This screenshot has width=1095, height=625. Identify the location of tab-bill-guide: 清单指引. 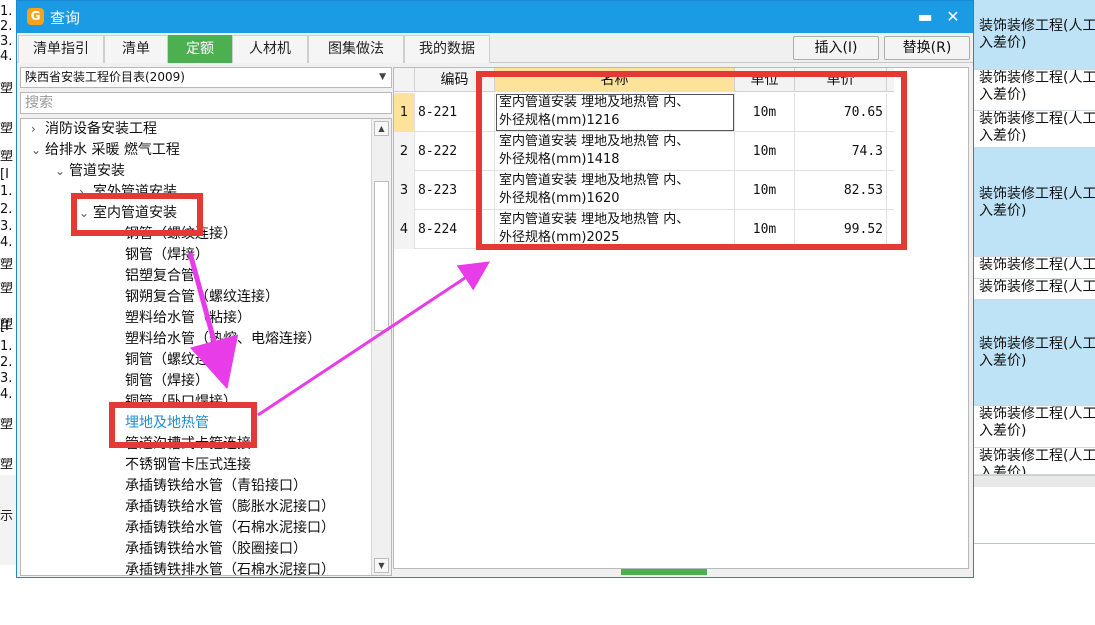
(61, 49).